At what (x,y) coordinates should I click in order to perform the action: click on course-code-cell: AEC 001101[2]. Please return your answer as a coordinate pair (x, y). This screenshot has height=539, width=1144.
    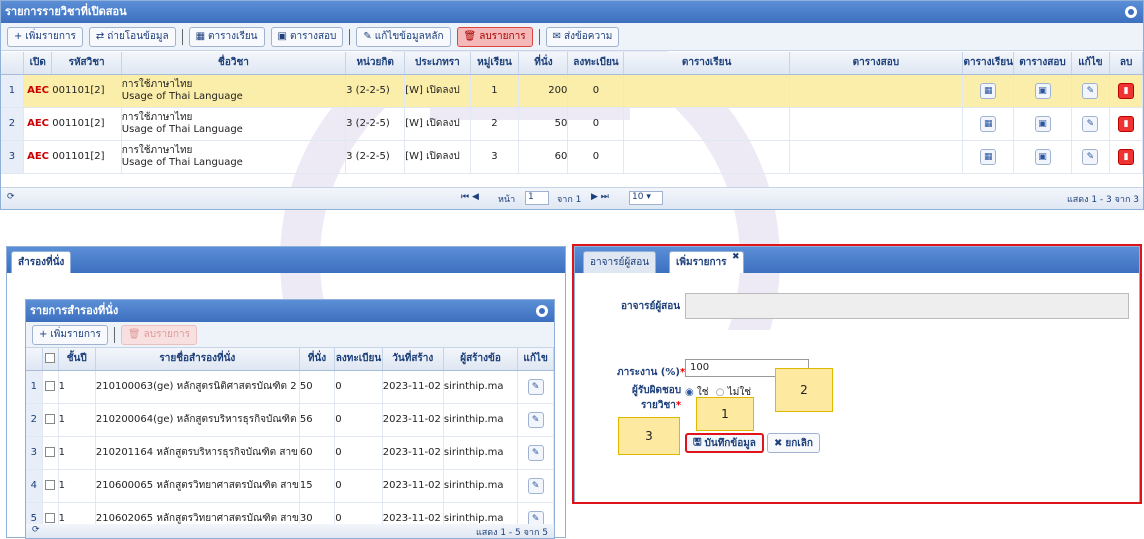
    Looking at the image, I should click on (72, 157).